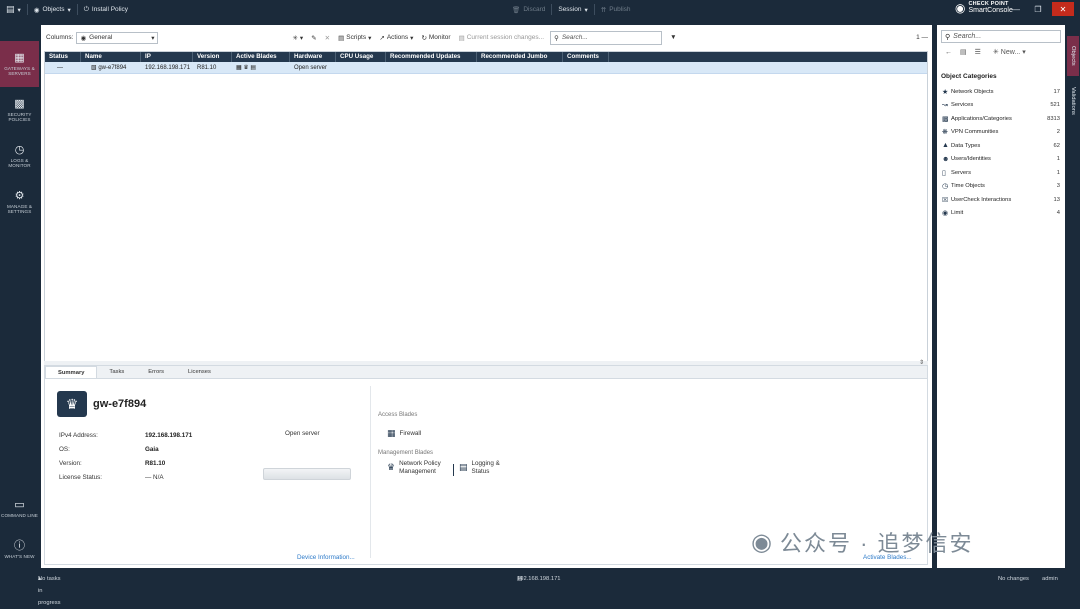 The height and width of the screenshot is (609, 1080). I want to click on chevron-down-icon: ▾, so click(153, 38).